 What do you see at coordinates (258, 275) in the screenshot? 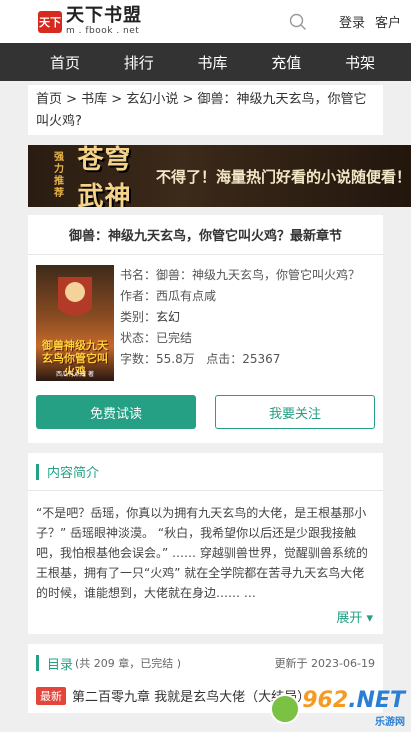
I see `book-name: 御兽：神级九天玄鸟，你管它叫火鸡？` at bounding box center [258, 275].